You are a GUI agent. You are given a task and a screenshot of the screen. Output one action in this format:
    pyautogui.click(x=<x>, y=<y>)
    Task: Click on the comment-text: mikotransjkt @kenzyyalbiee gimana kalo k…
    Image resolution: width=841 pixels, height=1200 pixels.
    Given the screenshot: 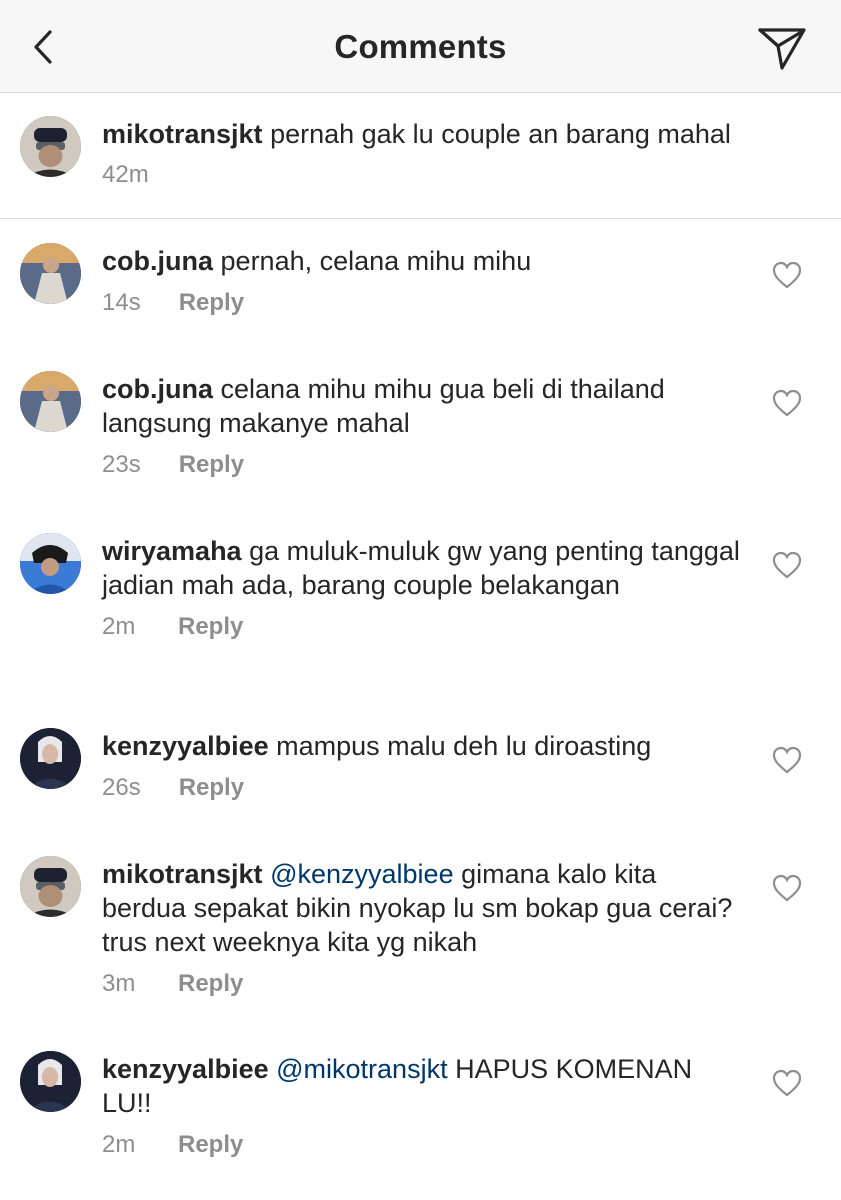 What is the action you would take?
    pyautogui.click(x=422, y=908)
    